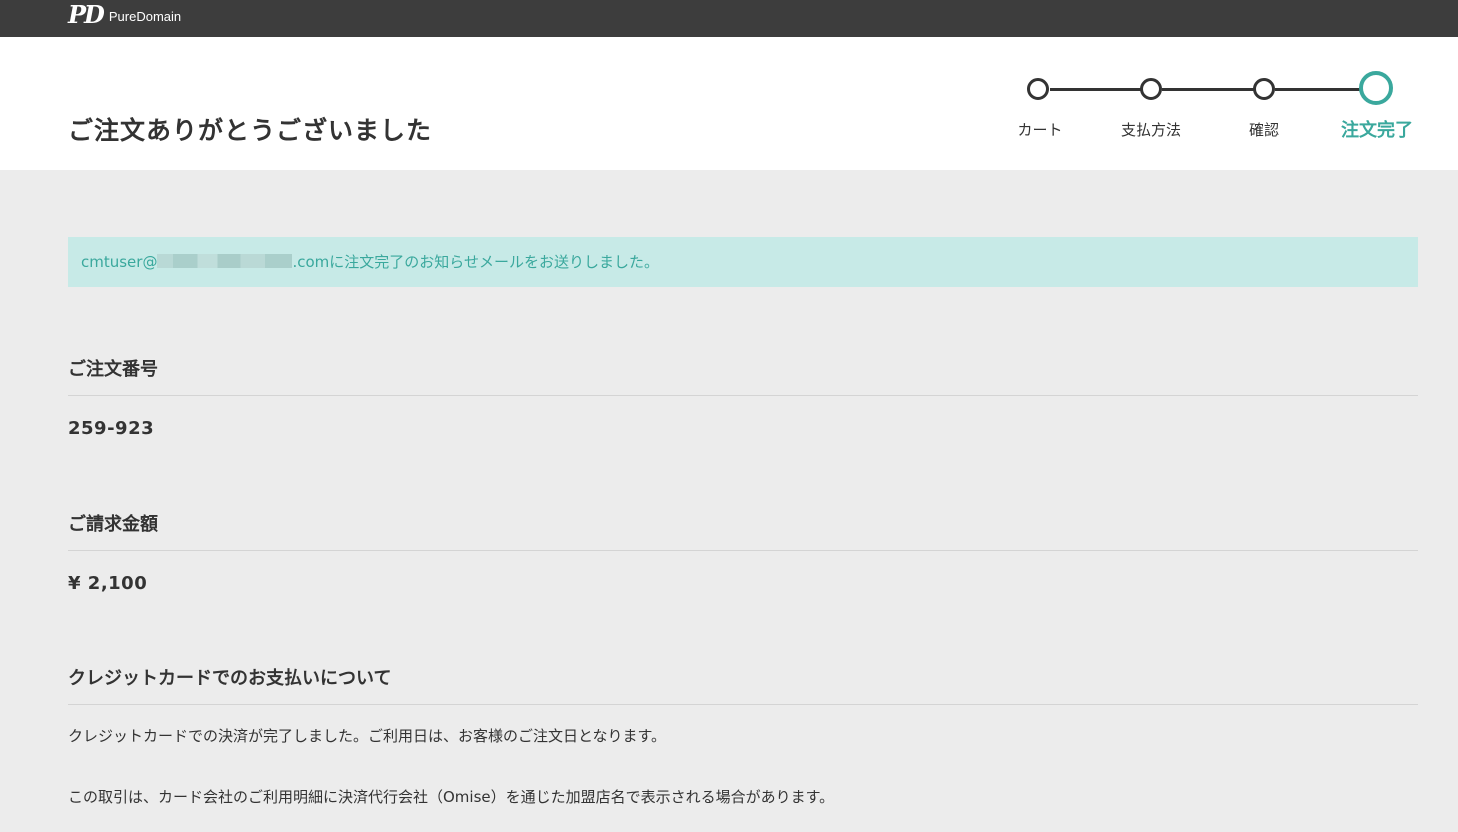 The image size is (1458, 832). What do you see at coordinates (1263, 130) in the screenshot?
I see `step-confirm-label: 確認` at bounding box center [1263, 130].